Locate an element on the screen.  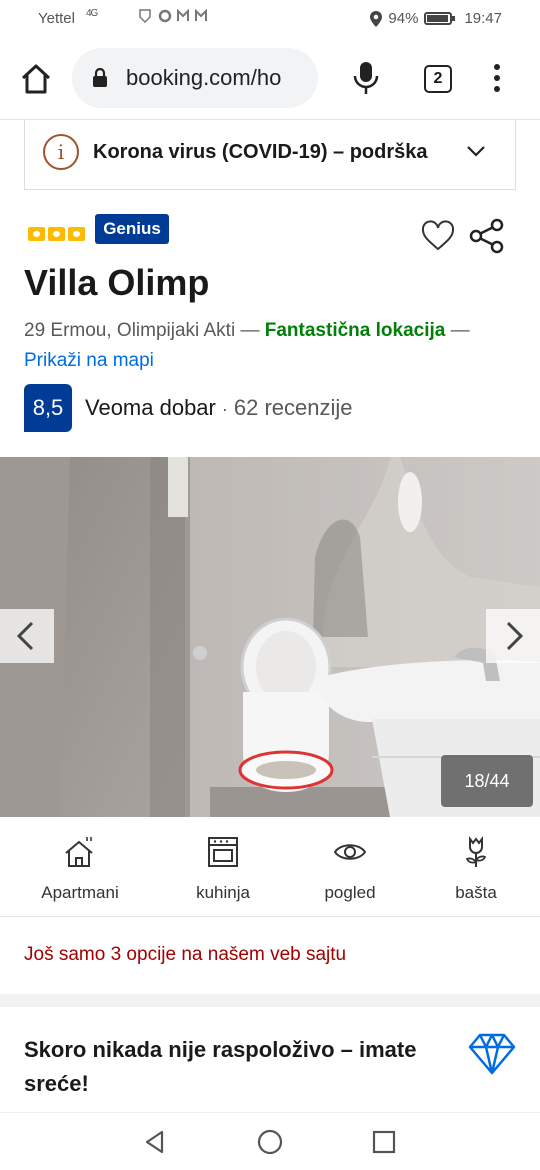
house-icon is located at coordinates (79, 852).